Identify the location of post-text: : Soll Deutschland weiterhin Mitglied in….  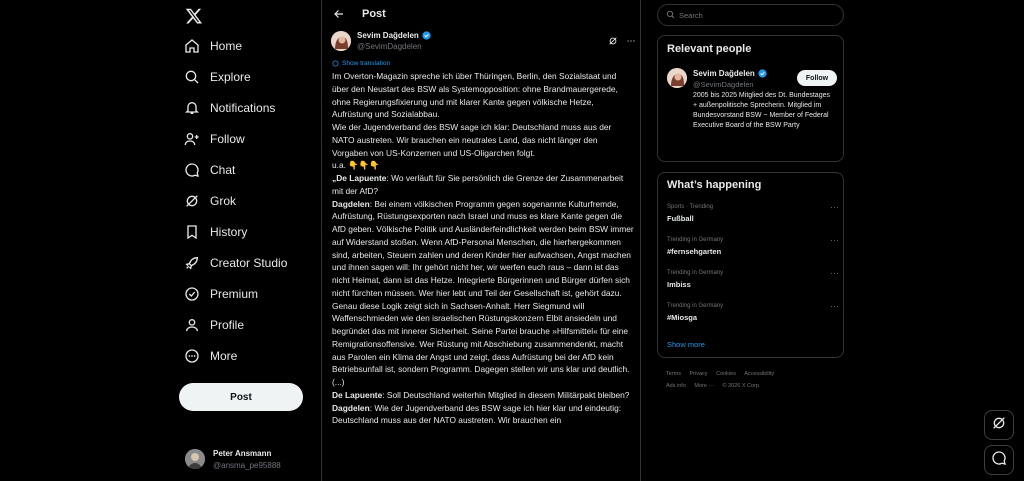
(506, 394).